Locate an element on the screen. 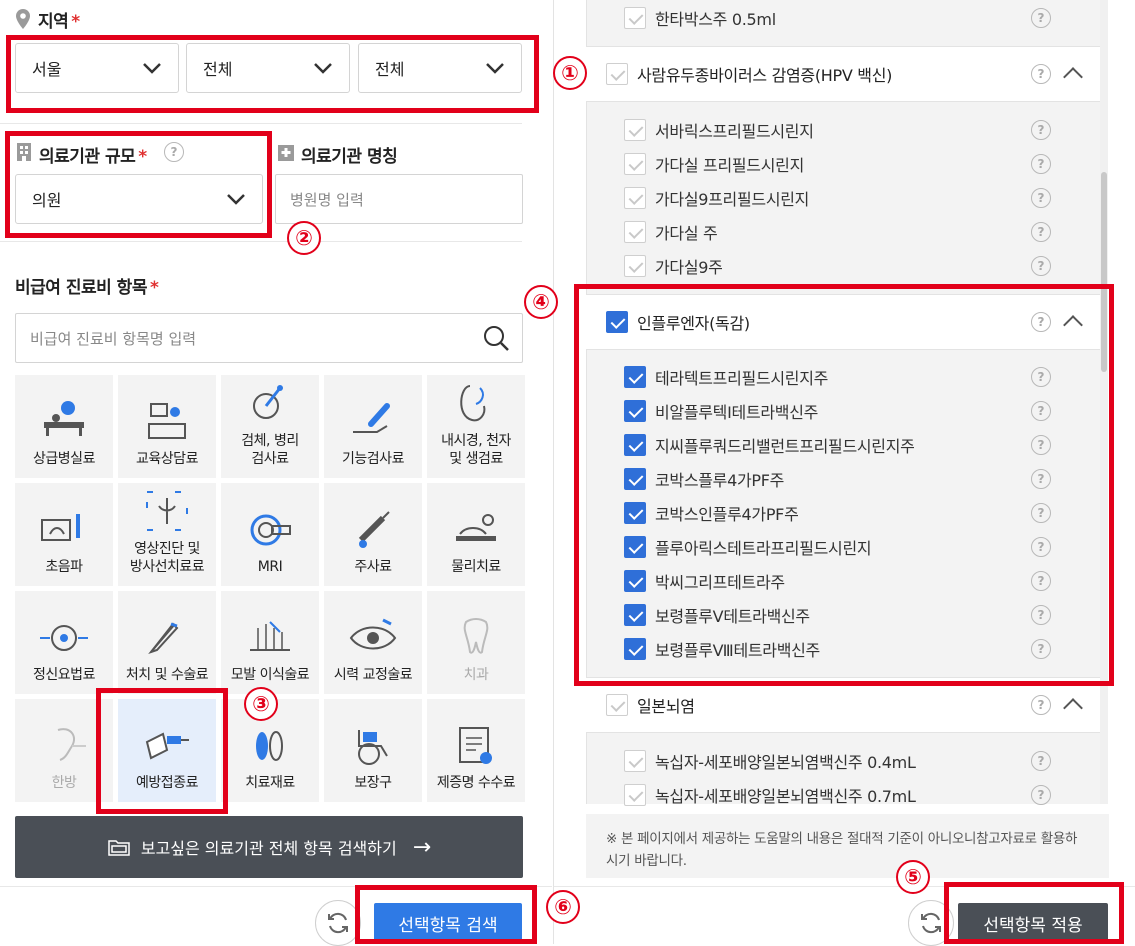 The height and width of the screenshot is (946, 1135). region-title: 지역 * is located at coordinates (59, 22).